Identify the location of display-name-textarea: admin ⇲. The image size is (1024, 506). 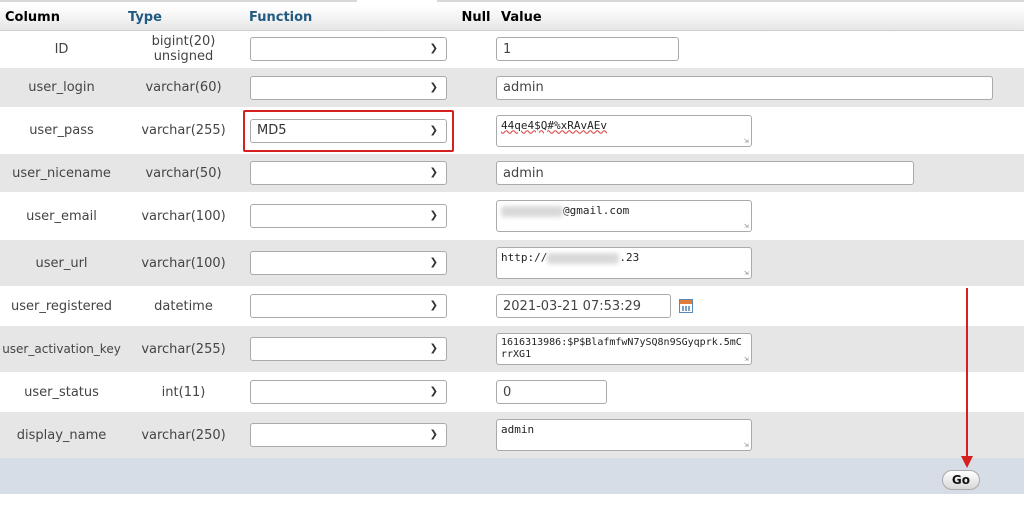
(624, 435).